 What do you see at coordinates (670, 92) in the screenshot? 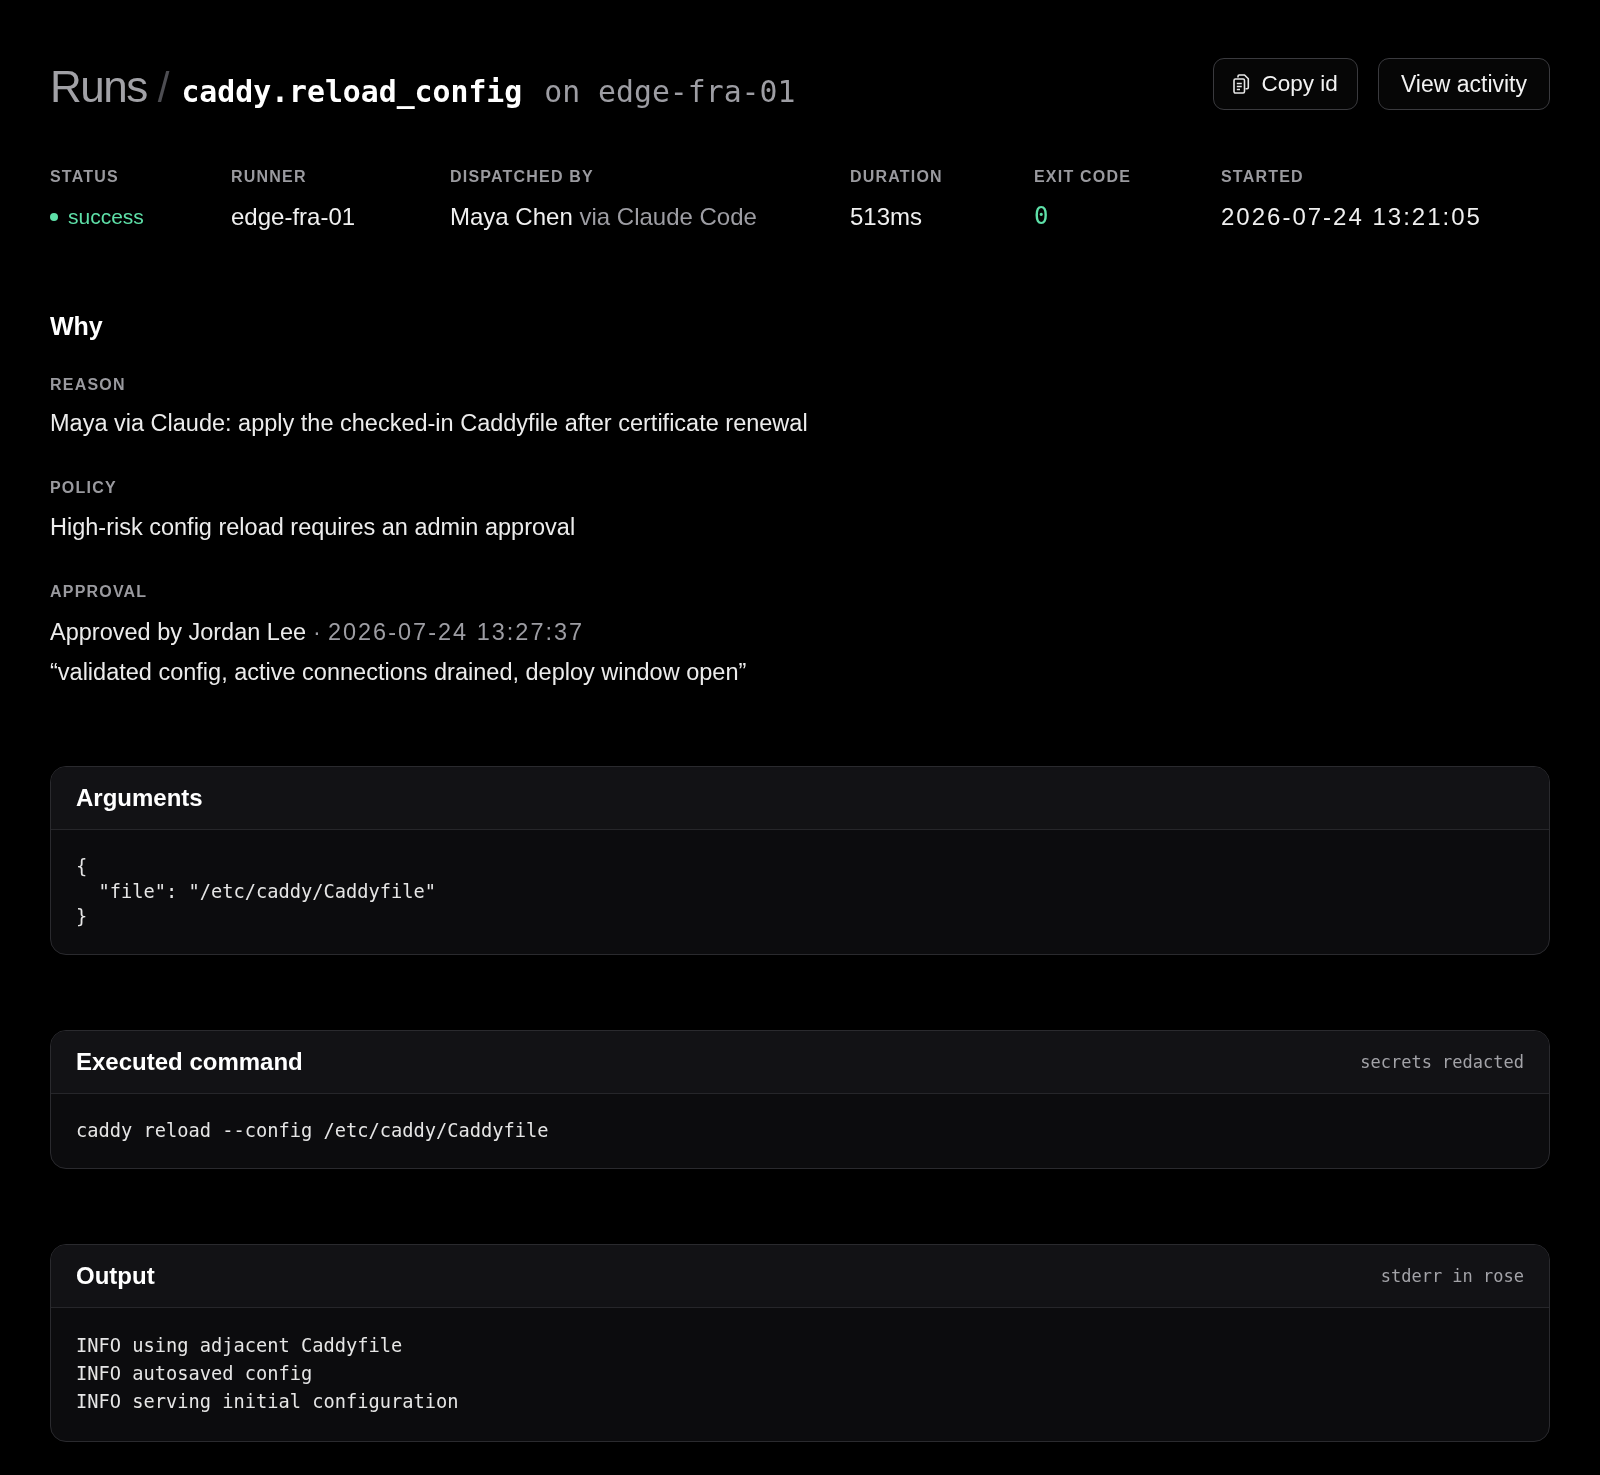
I see `host-text: on edge-fra-01` at bounding box center [670, 92].